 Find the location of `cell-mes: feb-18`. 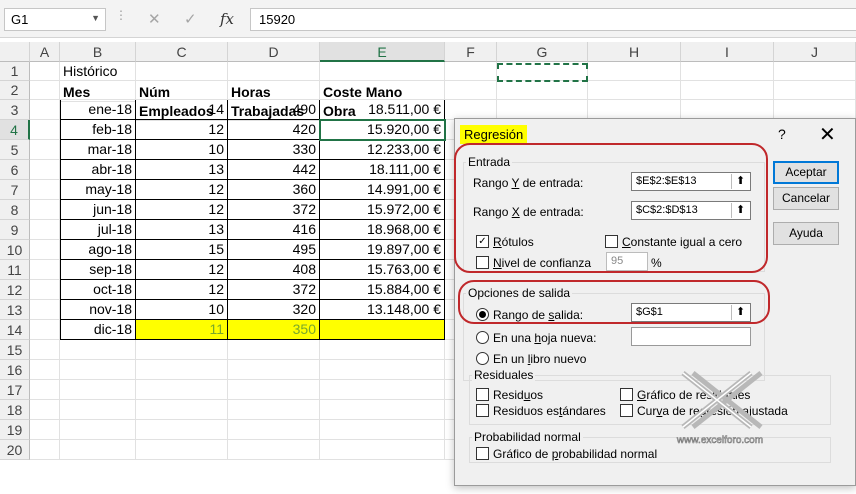

cell-mes: feb-18 is located at coordinates (98, 130).